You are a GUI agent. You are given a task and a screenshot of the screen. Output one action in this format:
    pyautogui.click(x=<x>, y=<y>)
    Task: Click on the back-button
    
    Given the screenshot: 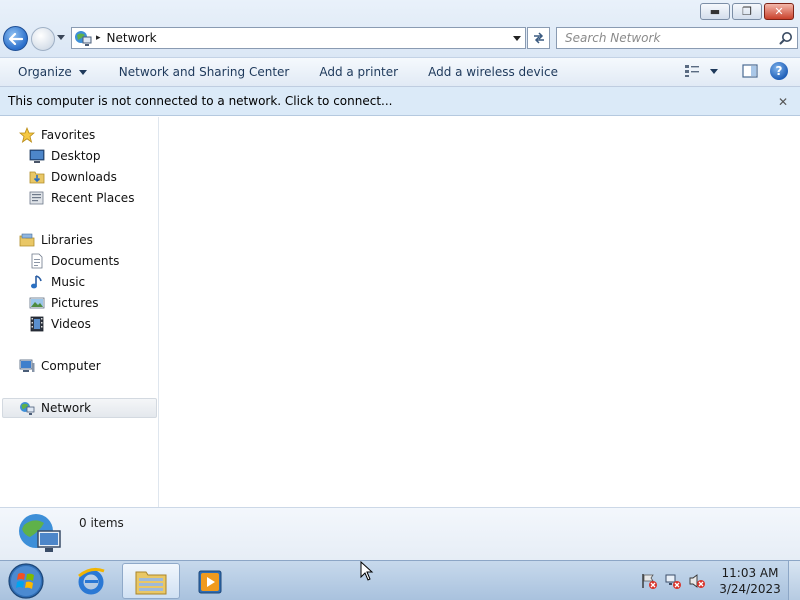 What is the action you would take?
    pyautogui.click(x=15, y=38)
    